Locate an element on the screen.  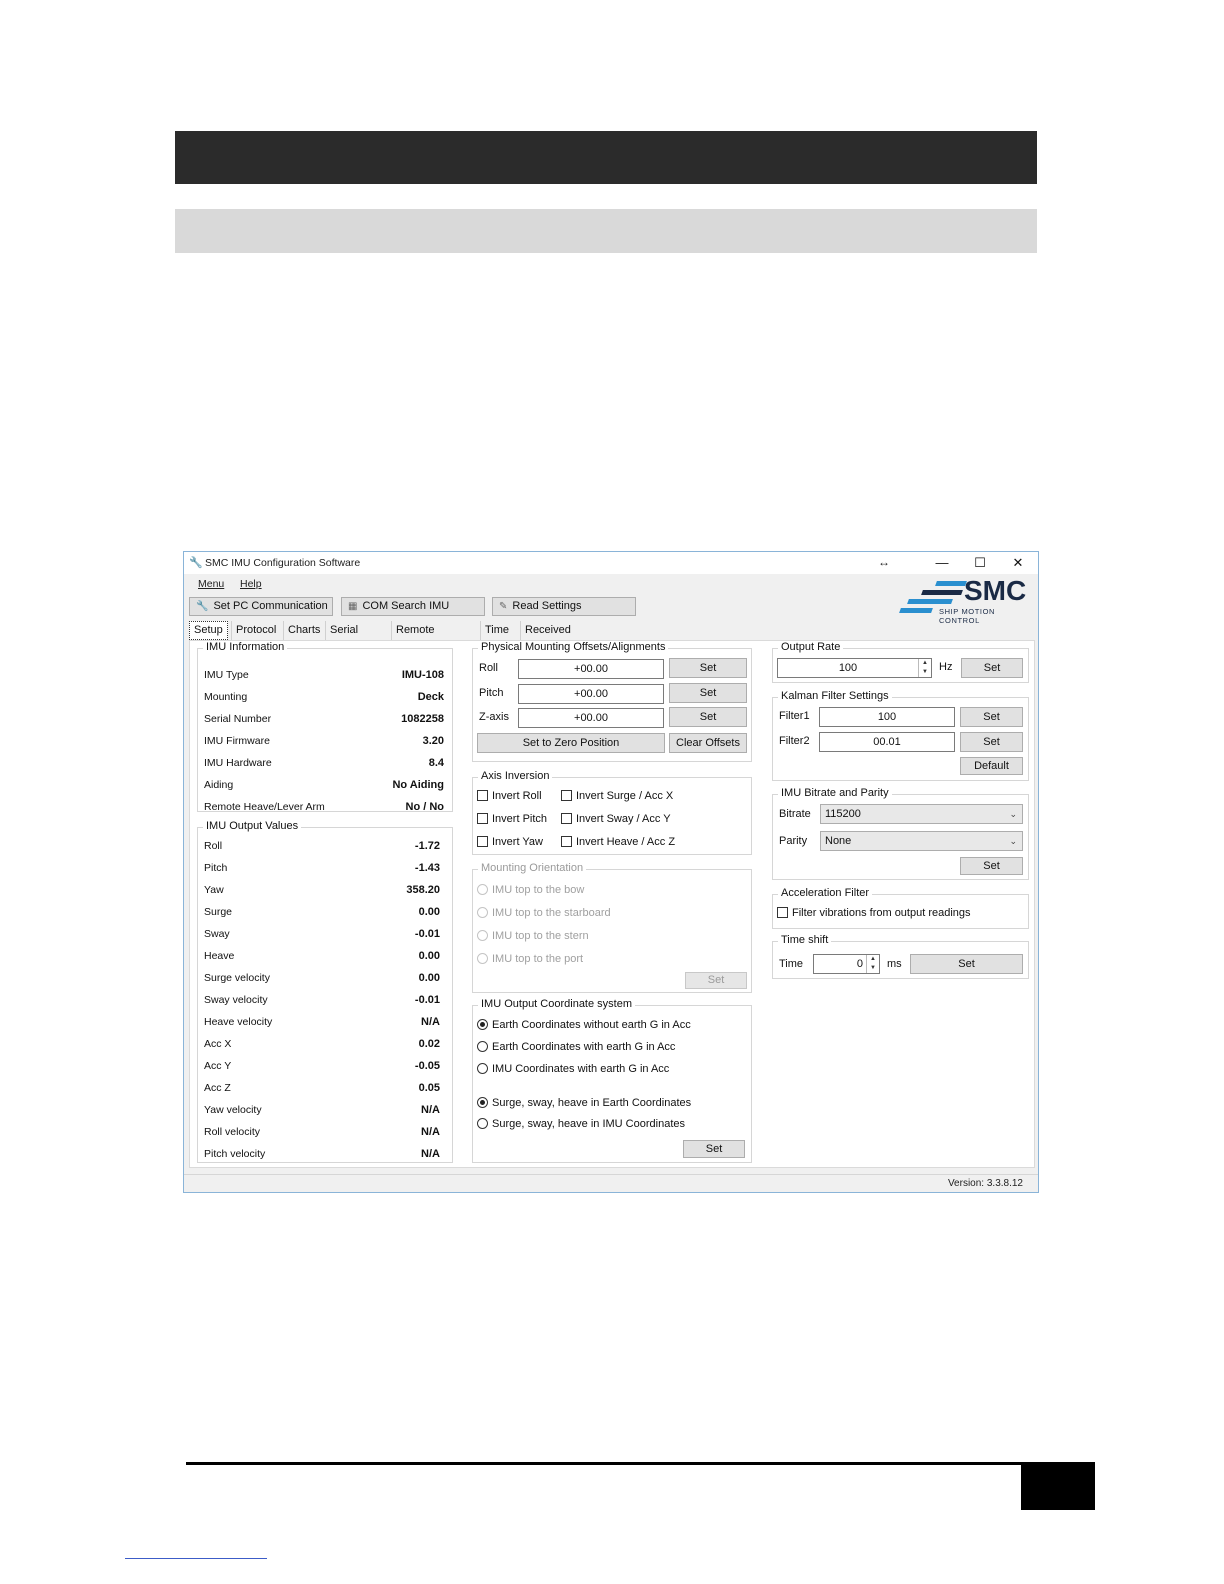
ssh-earth-coordinates-radio: Surge, sway, heave in Earth Coordinates is located at coordinates (584, 1103).